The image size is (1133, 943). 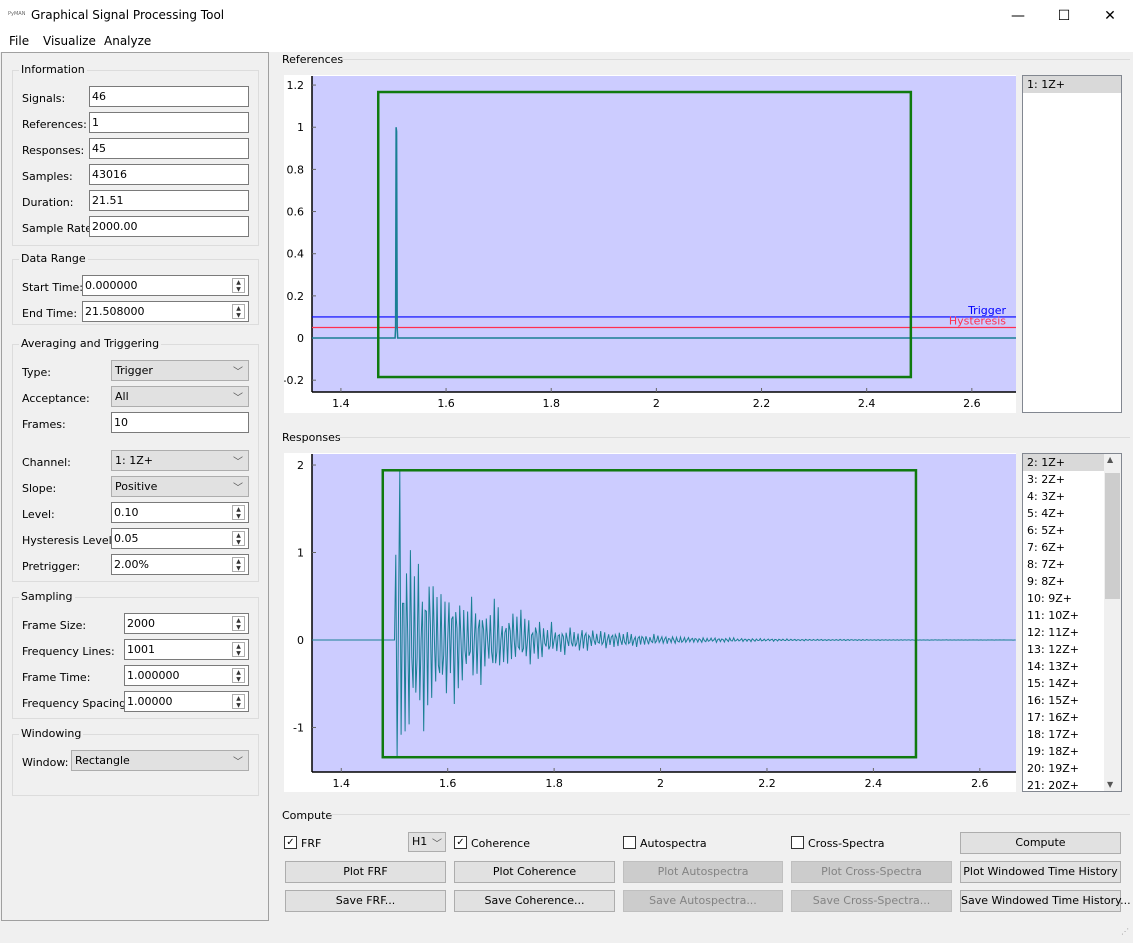 What do you see at coordinates (767, 783) in the screenshot?
I see `x-tick-label: 2.2` at bounding box center [767, 783].